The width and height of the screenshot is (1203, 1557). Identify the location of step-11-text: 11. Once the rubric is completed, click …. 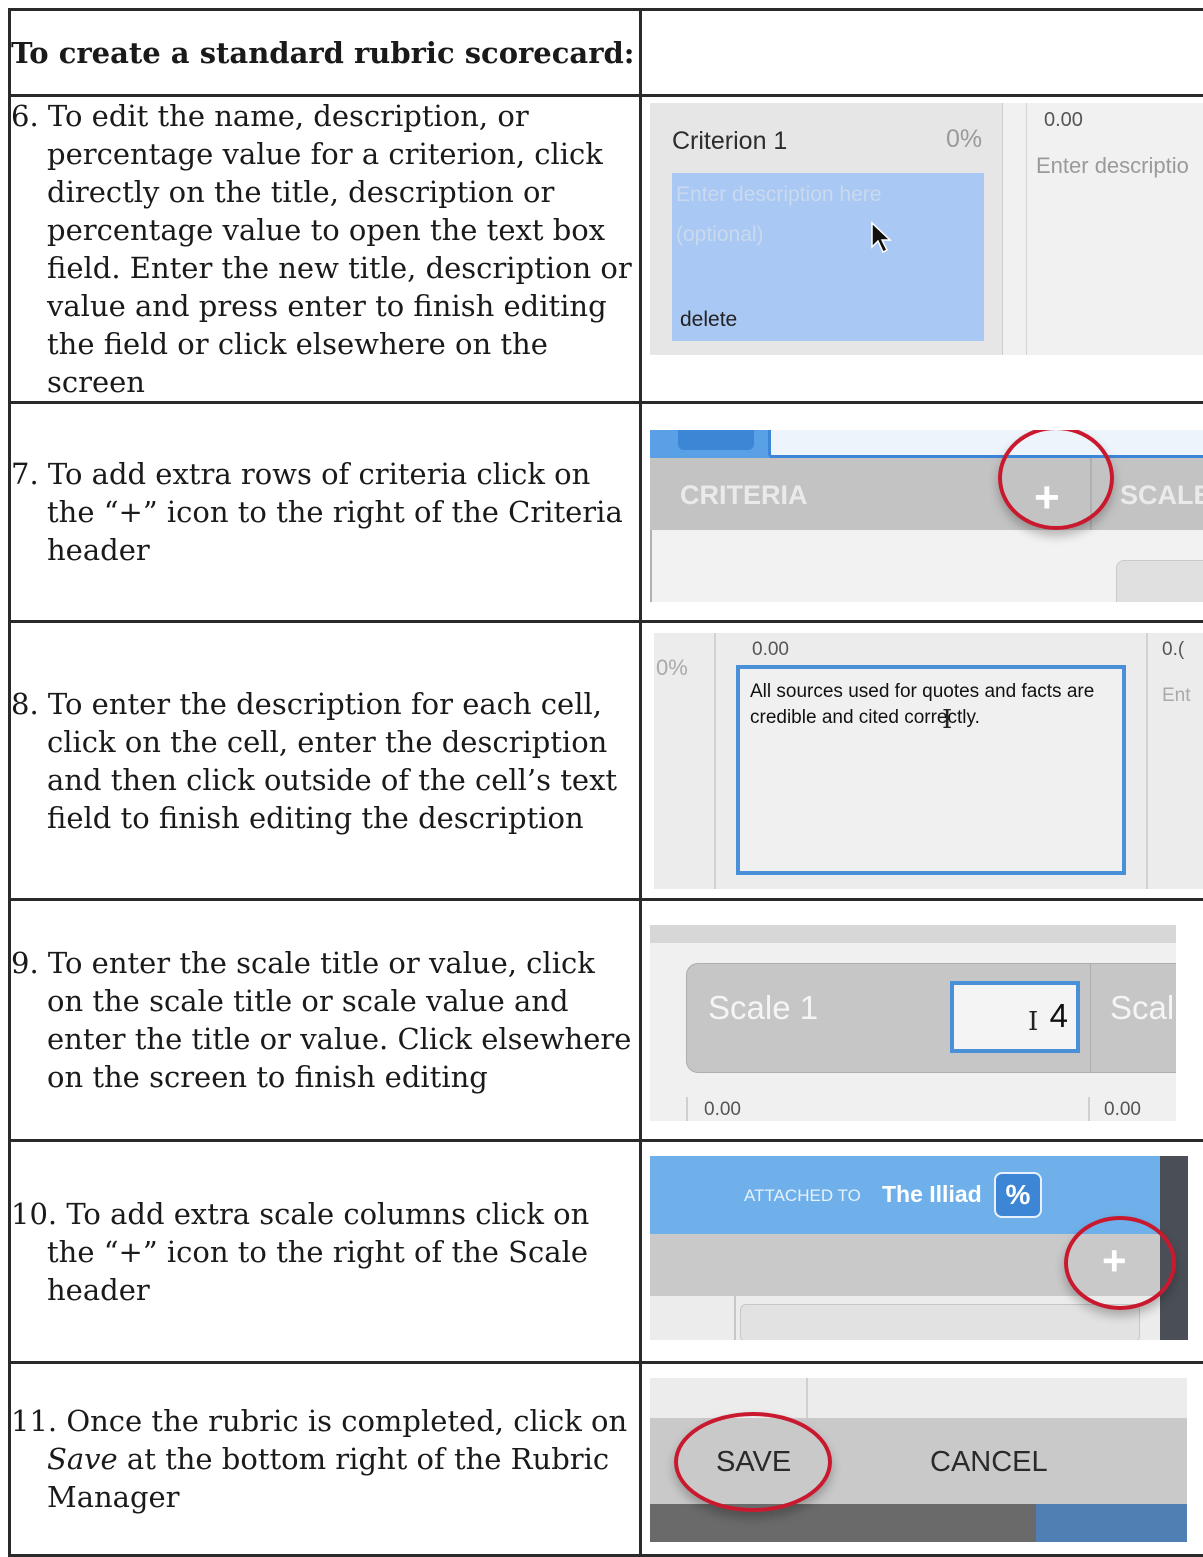
(325, 1459).